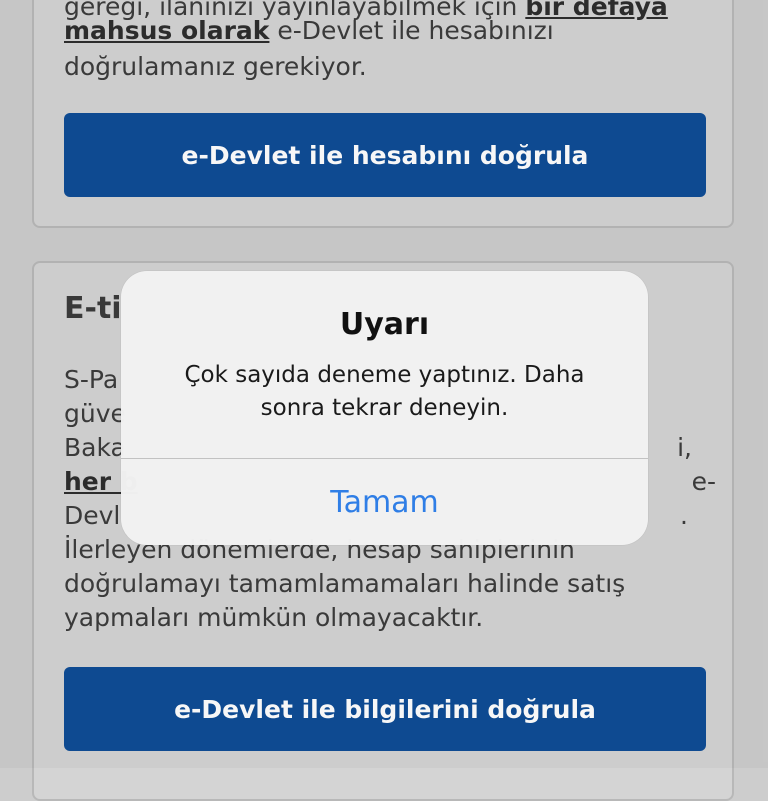 This screenshot has height=801, width=768. Describe the element at coordinates (384, 324) in the screenshot. I see `alert-title: Uyarı` at that location.